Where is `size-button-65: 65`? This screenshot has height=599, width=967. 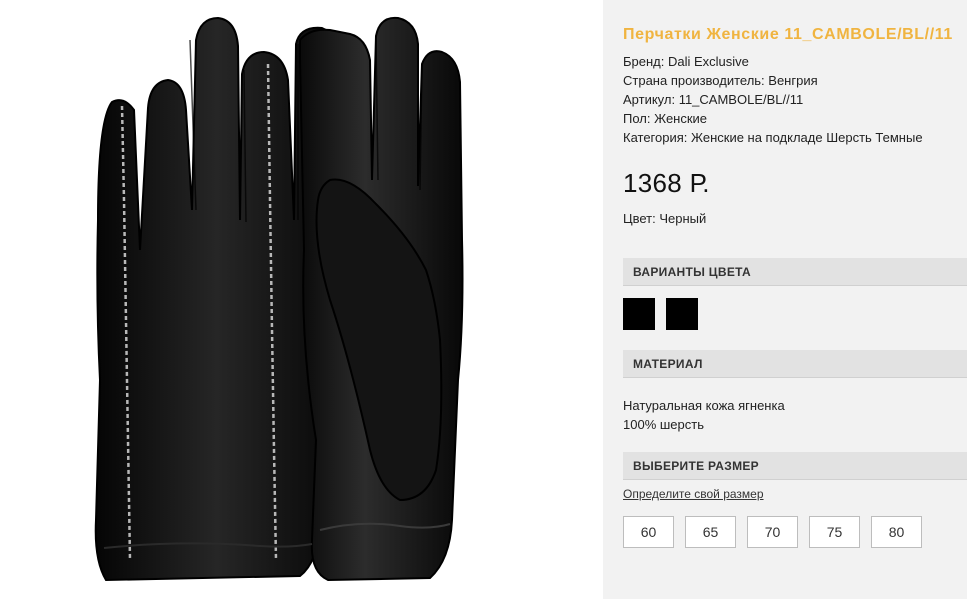 size-button-65: 65 is located at coordinates (710, 532).